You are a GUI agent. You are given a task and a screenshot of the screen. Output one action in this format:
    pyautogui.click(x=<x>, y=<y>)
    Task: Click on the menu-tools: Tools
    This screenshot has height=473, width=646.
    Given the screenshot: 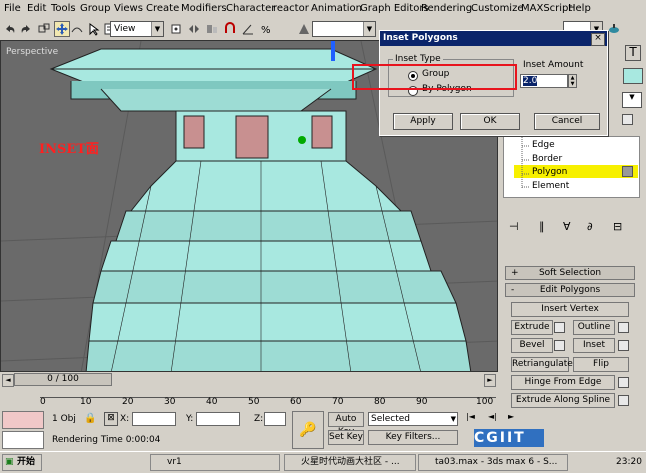 What is the action you would take?
    pyautogui.click(x=63, y=8)
    